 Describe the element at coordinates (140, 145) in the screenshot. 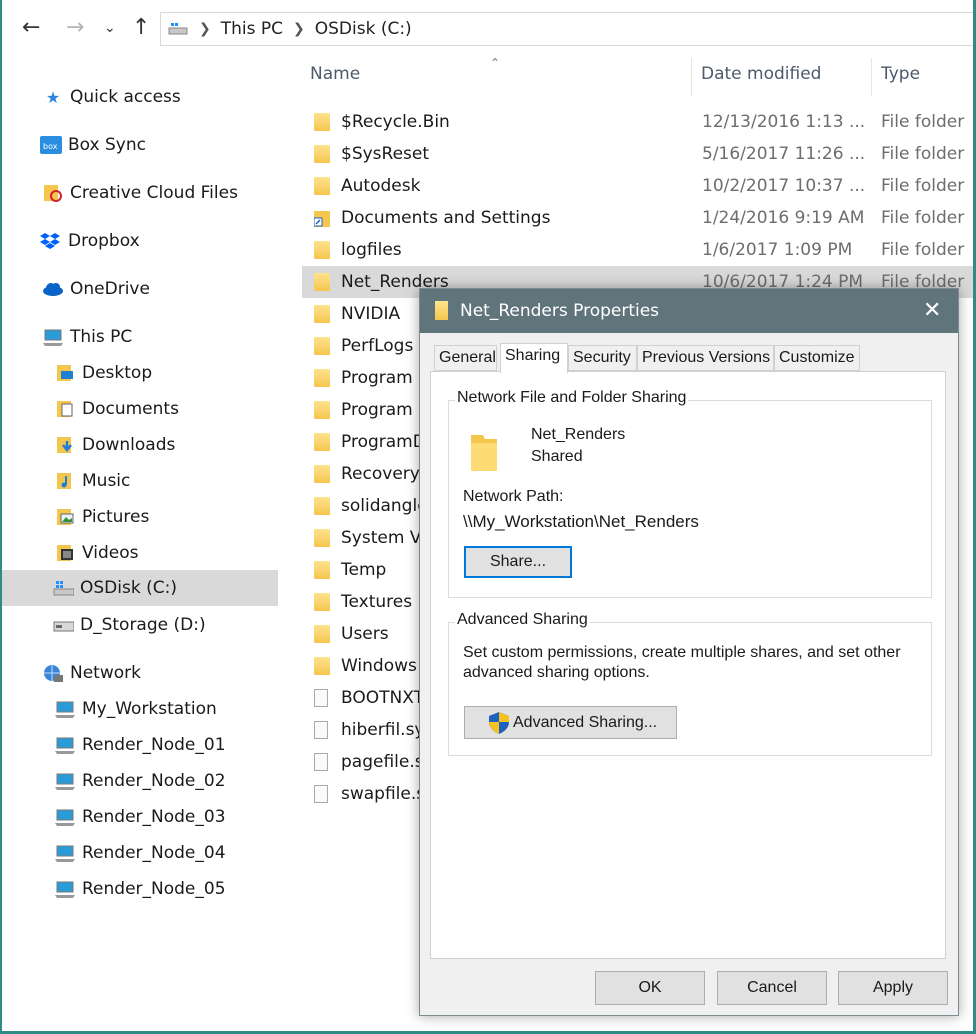

I see `sidebar-item-box-sync: box Box Sync` at that location.